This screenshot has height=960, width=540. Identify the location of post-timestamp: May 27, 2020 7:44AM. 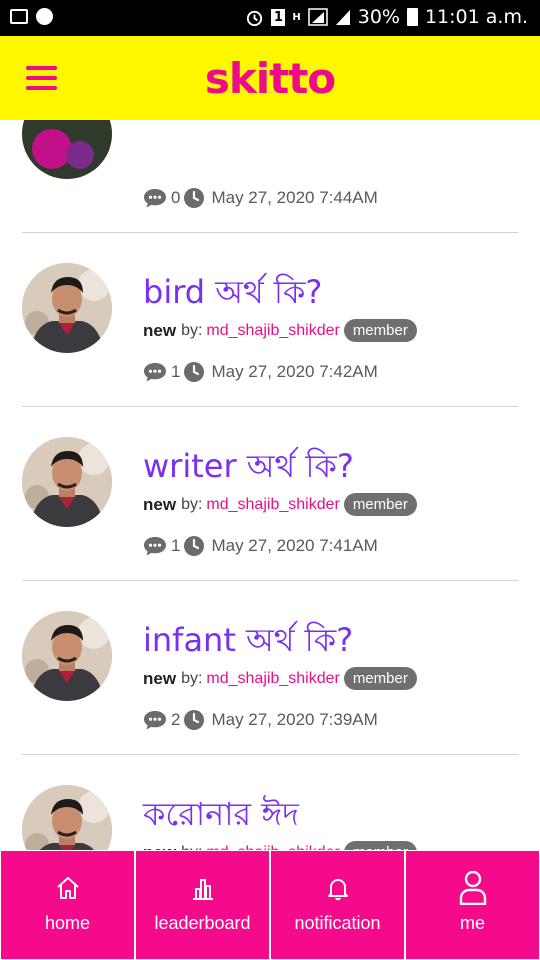
(294, 197).